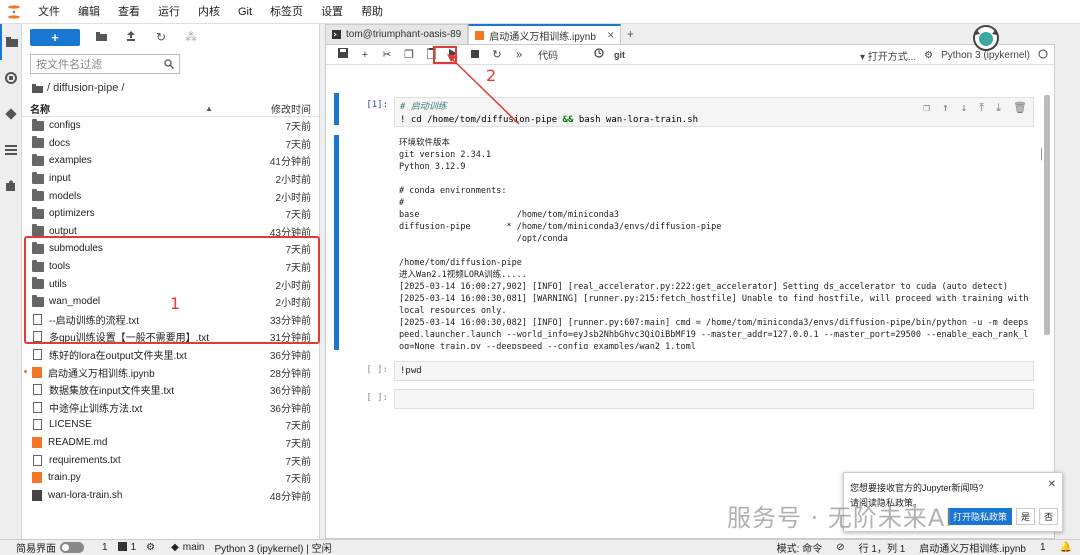  Describe the element at coordinates (1043, 547) in the screenshot. I see `notification-count: 1` at that location.